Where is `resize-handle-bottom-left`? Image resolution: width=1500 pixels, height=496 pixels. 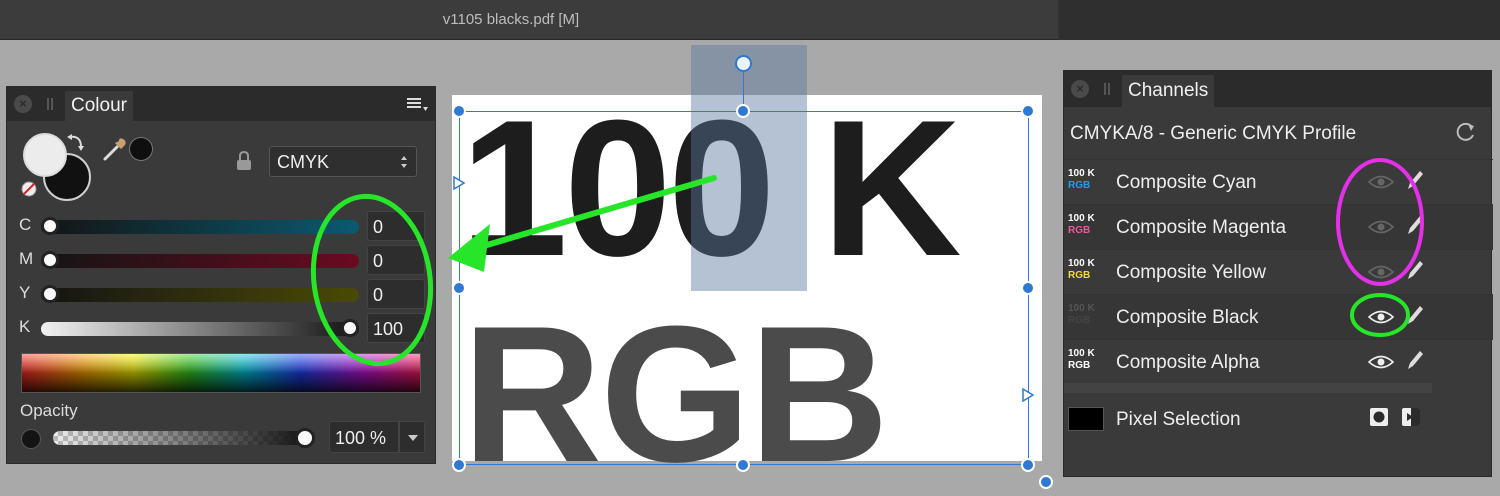 resize-handle-bottom-left is located at coordinates (459, 465).